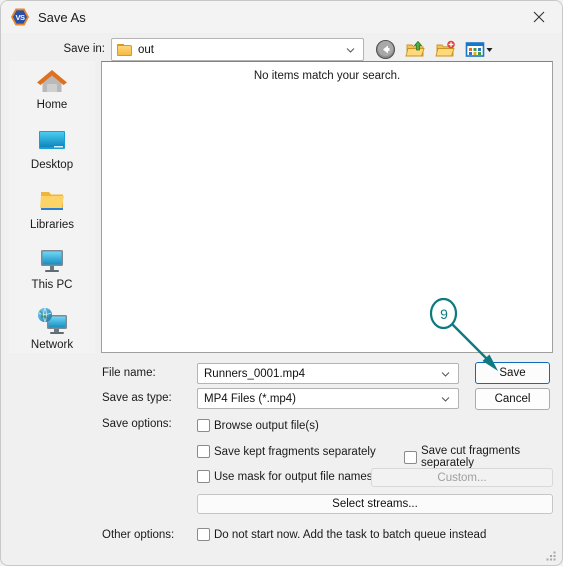 The width and height of the screenshot is (563, 566). What do you see at coordinates (512, 373) in the screenshot?
I see `save-button: Save` at bounding box center [512, 373].